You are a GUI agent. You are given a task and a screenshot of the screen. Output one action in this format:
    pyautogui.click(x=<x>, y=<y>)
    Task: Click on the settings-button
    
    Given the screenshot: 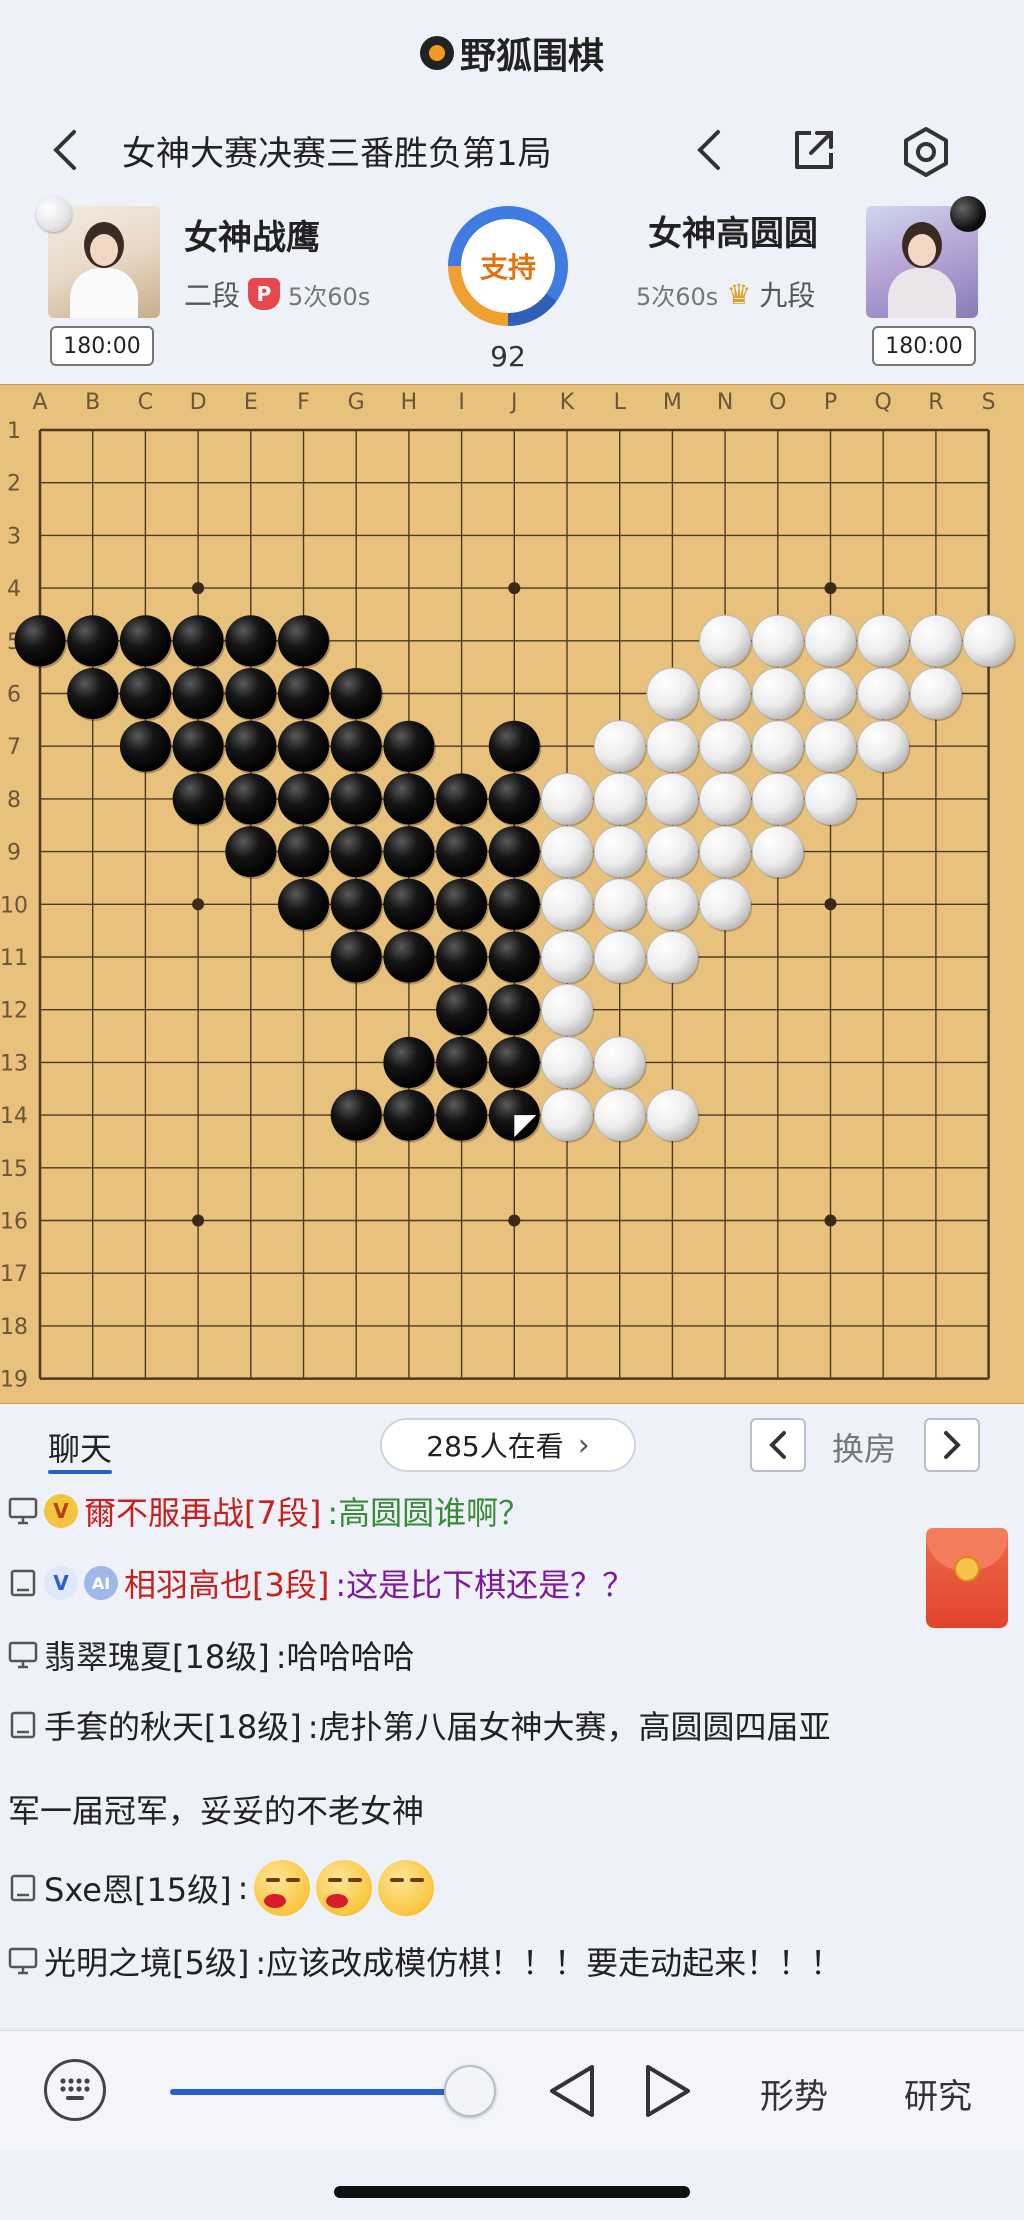 What is the action you would take?
    pyautogui.click(x=926, y=152)
    